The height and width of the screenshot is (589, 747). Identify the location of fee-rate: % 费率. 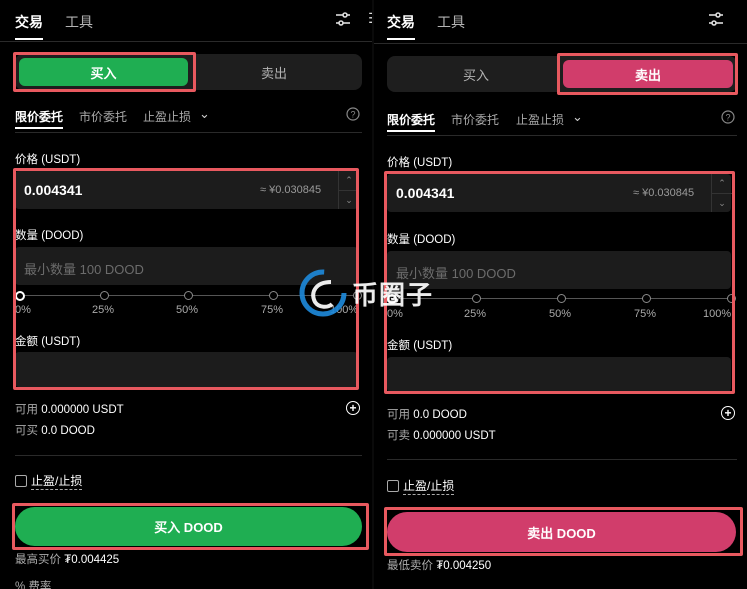
(33, 583).